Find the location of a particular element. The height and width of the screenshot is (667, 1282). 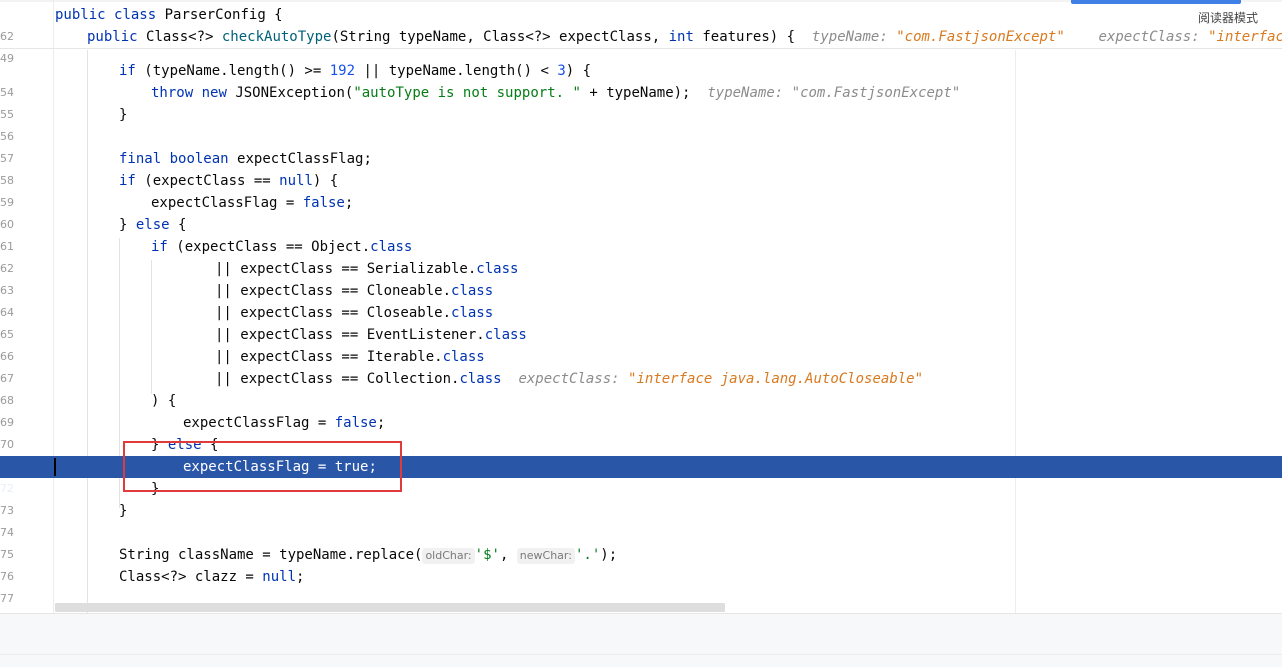

code-line: 73 } is located at coordinates (641, 497).